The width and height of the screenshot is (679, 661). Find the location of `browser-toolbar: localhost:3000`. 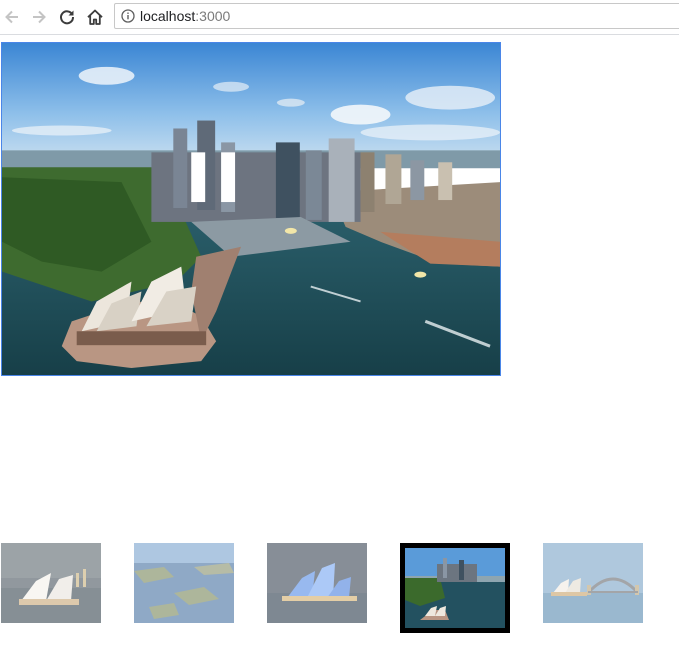

browser-toolbar: localhost:3000 is located at coordinates (339, 17).